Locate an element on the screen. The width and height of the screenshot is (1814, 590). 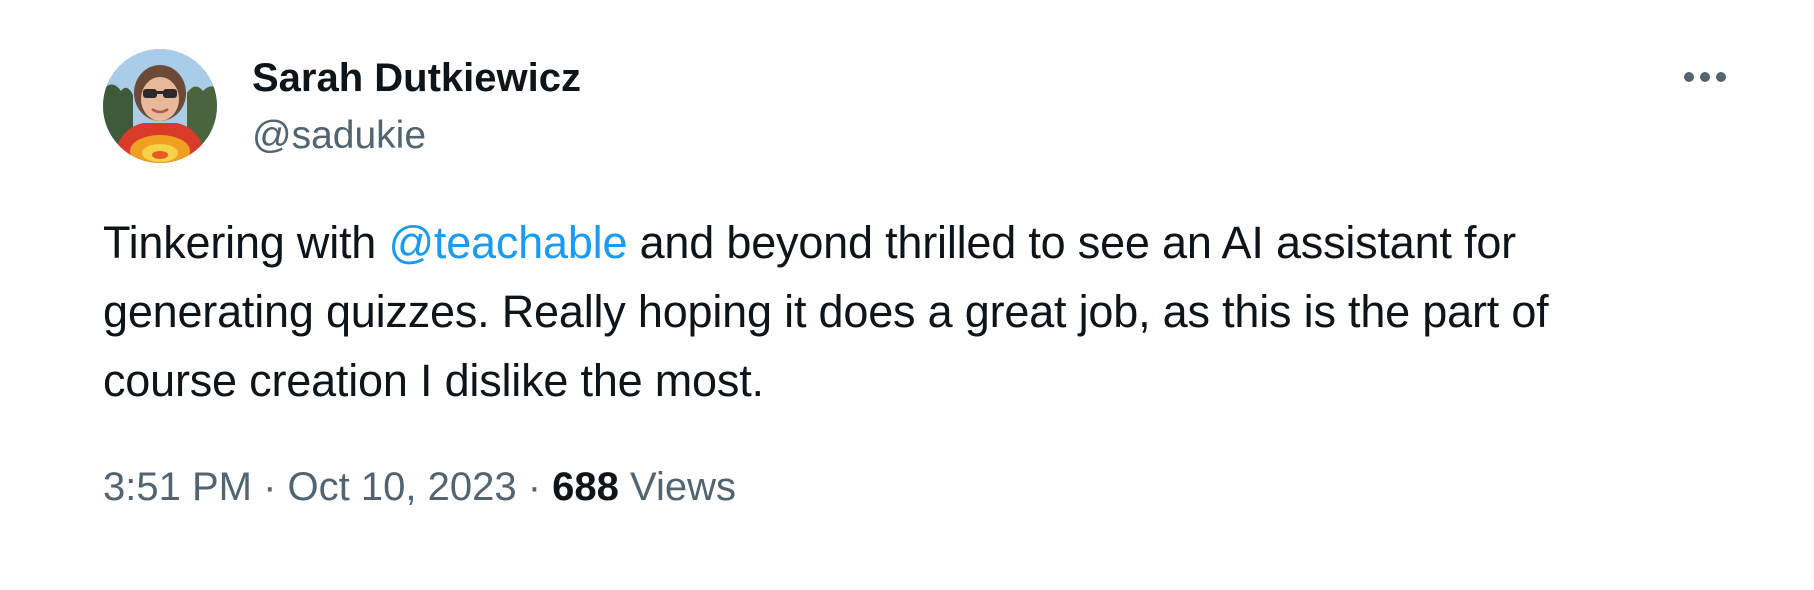
avatar-image is located at coordinates (160, 106).